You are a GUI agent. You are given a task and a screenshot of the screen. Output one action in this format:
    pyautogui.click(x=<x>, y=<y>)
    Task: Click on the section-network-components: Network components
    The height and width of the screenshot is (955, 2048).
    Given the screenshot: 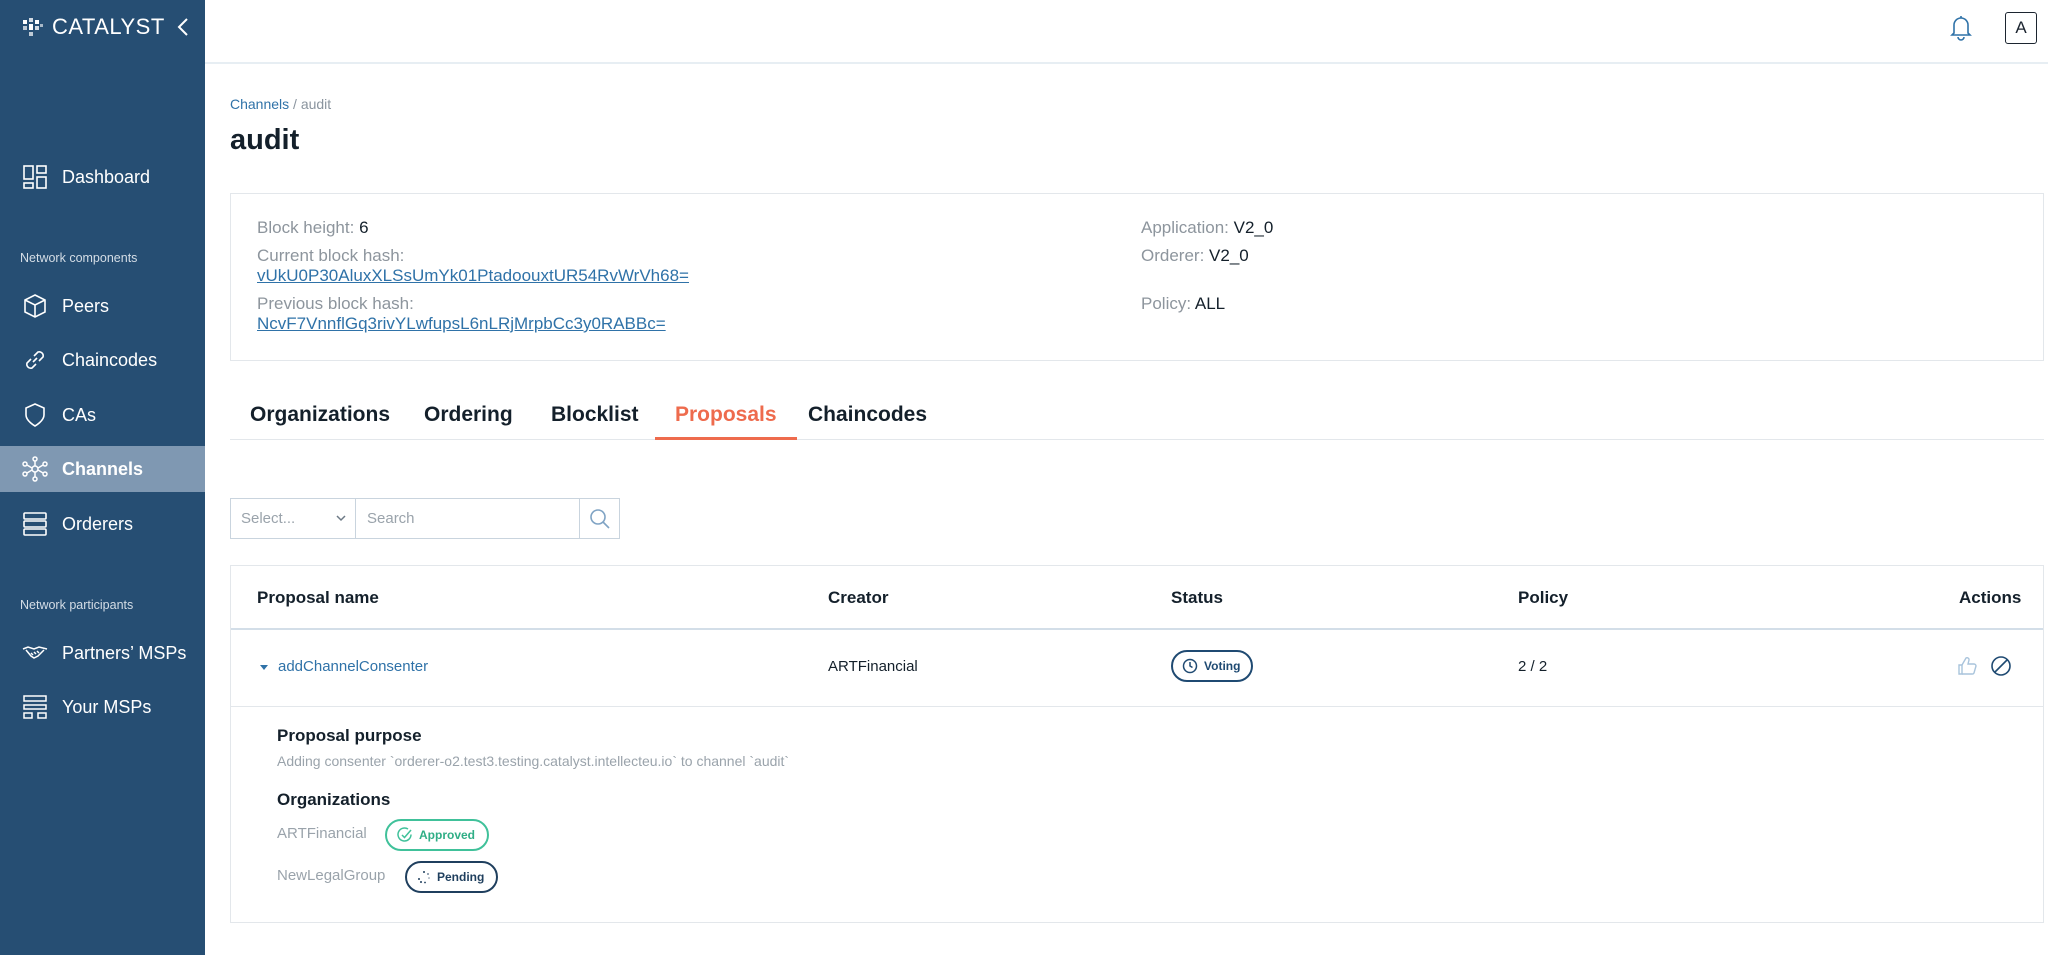 What is the action you would take?
    pyautogui.click(x=79, y=258)
    